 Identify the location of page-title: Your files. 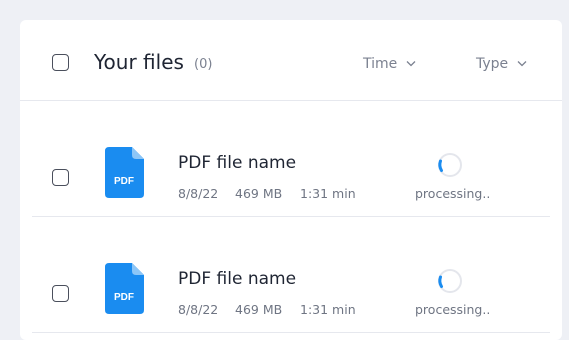
(139, 62).